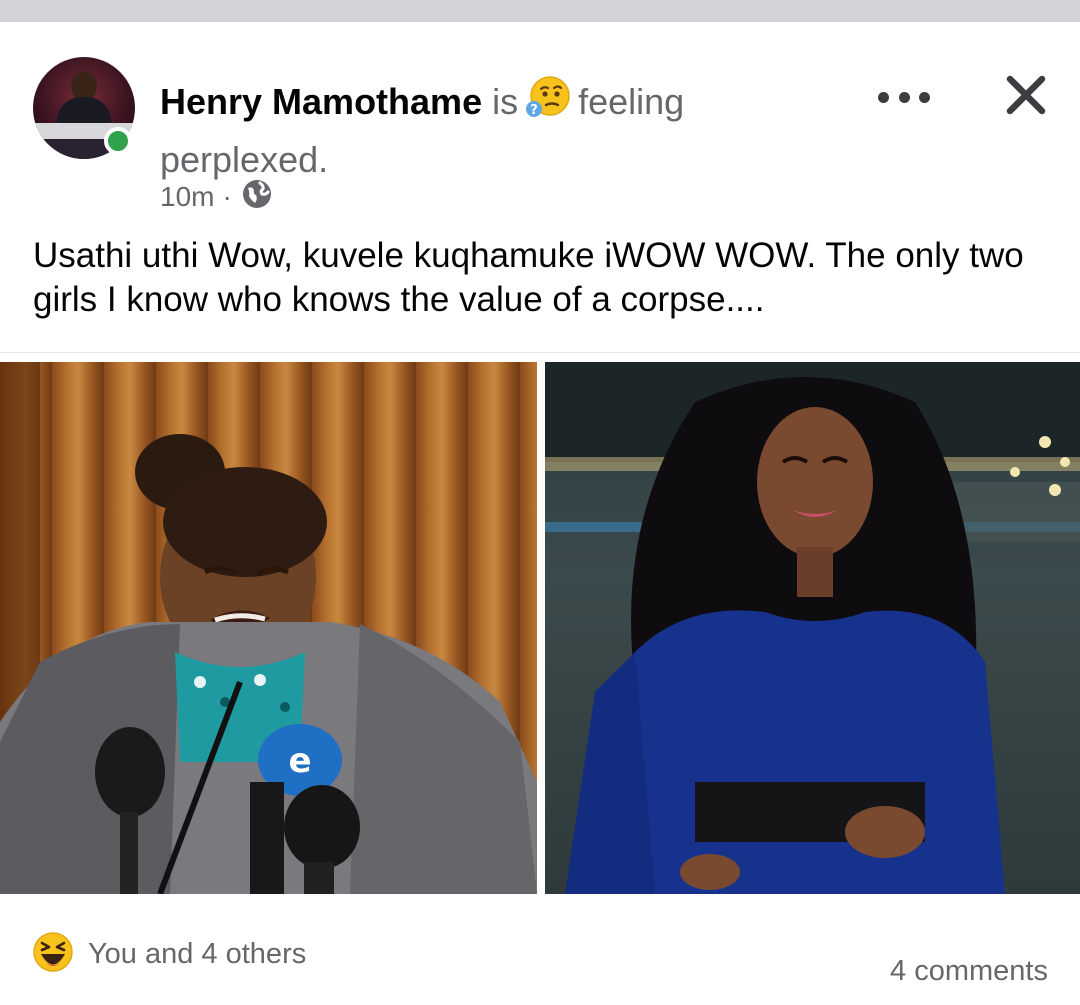  I want to click on laughing-emoji-icon, so click(53, 954).